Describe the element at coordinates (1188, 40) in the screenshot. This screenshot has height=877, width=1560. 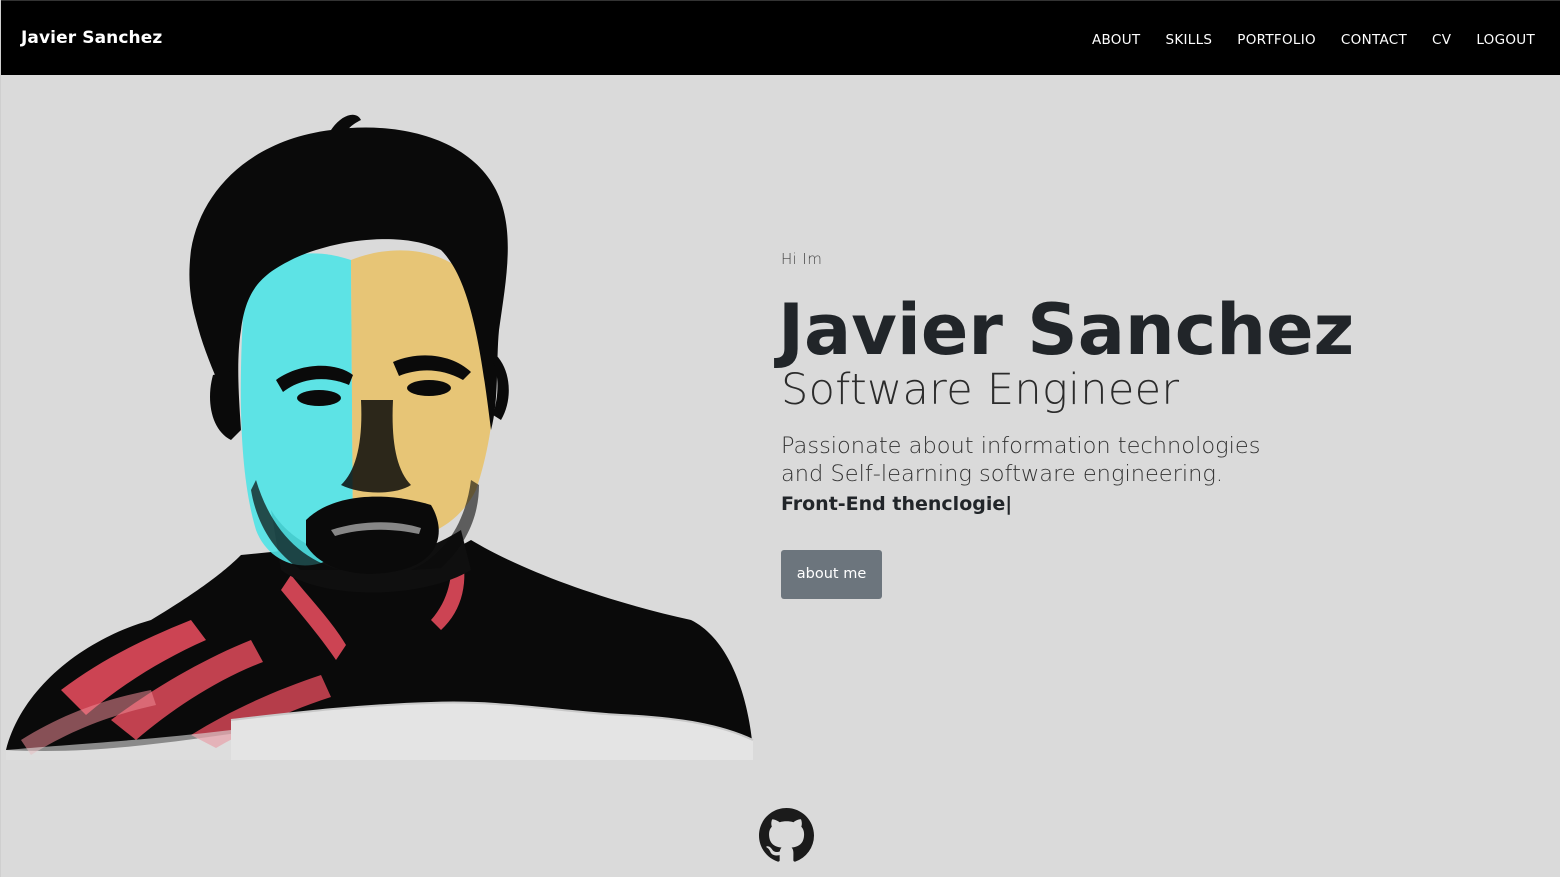
I see `nav-link-skills: SKILLS` at that location.